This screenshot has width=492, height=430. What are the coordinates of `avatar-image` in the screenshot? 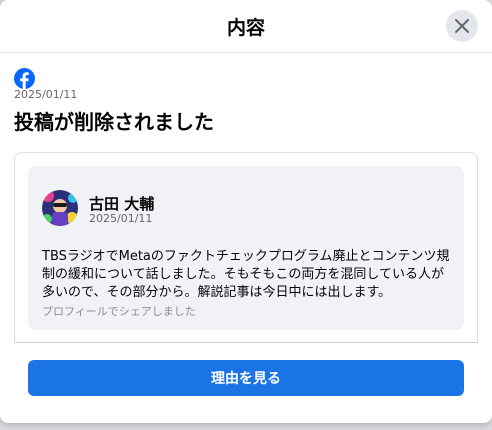 It's located at (60, 208).